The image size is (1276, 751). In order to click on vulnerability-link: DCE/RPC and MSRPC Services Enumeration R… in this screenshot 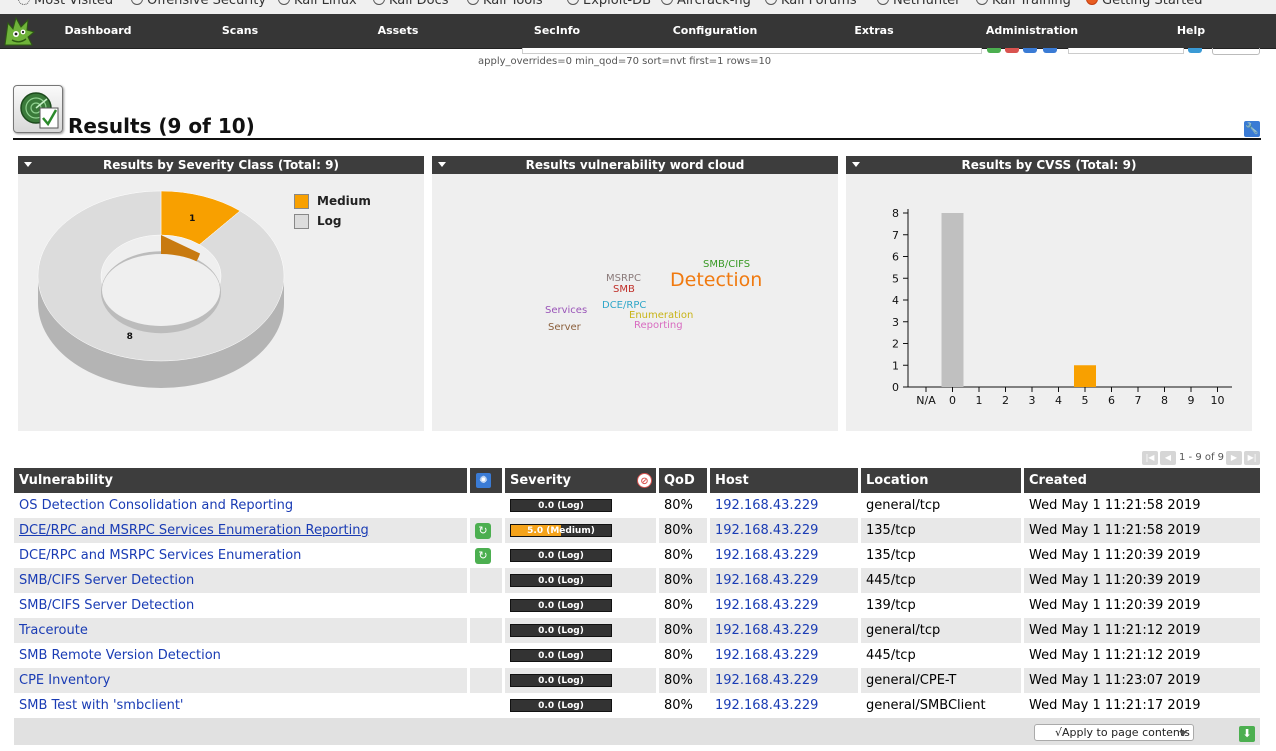, I will do `click(194, 530)`.